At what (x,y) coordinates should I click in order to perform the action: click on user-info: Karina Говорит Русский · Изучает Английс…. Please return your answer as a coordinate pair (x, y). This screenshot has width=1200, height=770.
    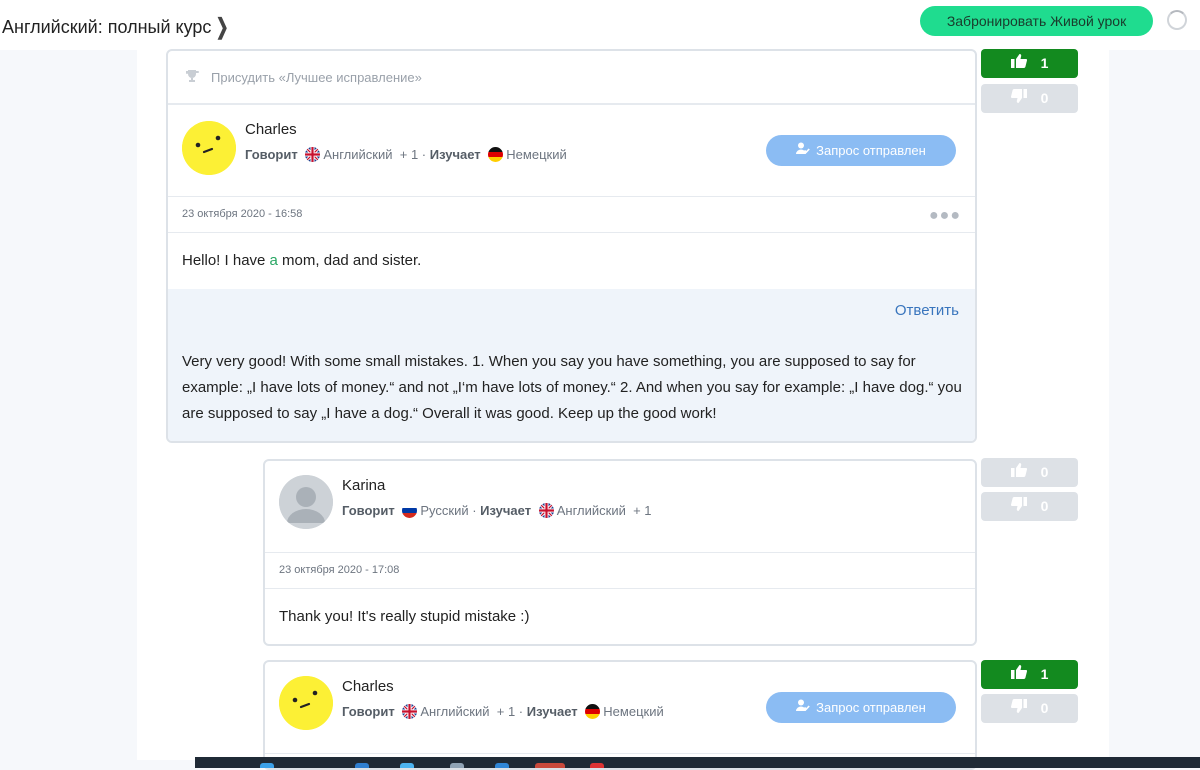
    Looking at the image, I should click on (620, 507).